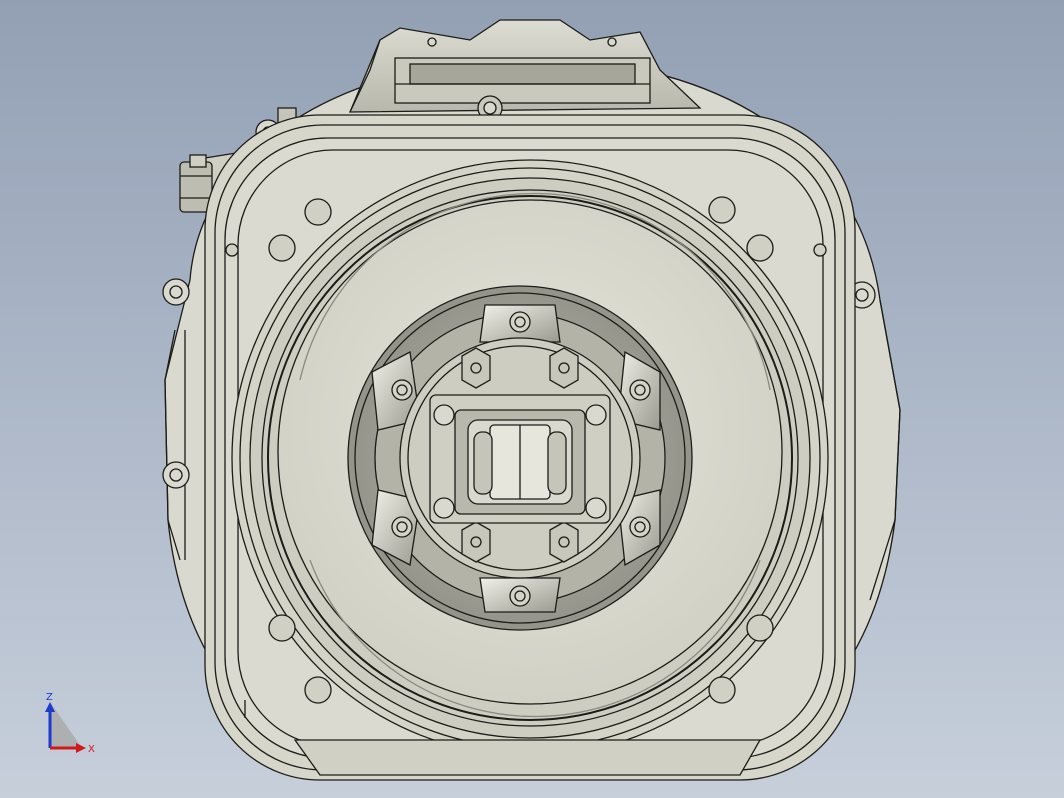 This screenshot has width=1064, height=798. I want to click on orientation-triad: Z X, so click(70, 723).